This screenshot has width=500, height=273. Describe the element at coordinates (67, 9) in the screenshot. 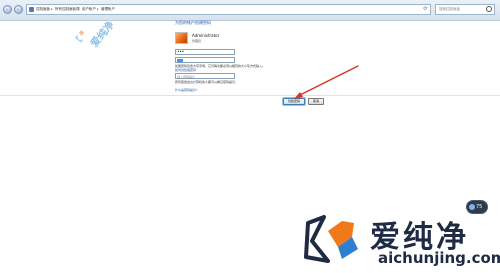

I see `crumb-all-items: 所有控制面板项` at that location.